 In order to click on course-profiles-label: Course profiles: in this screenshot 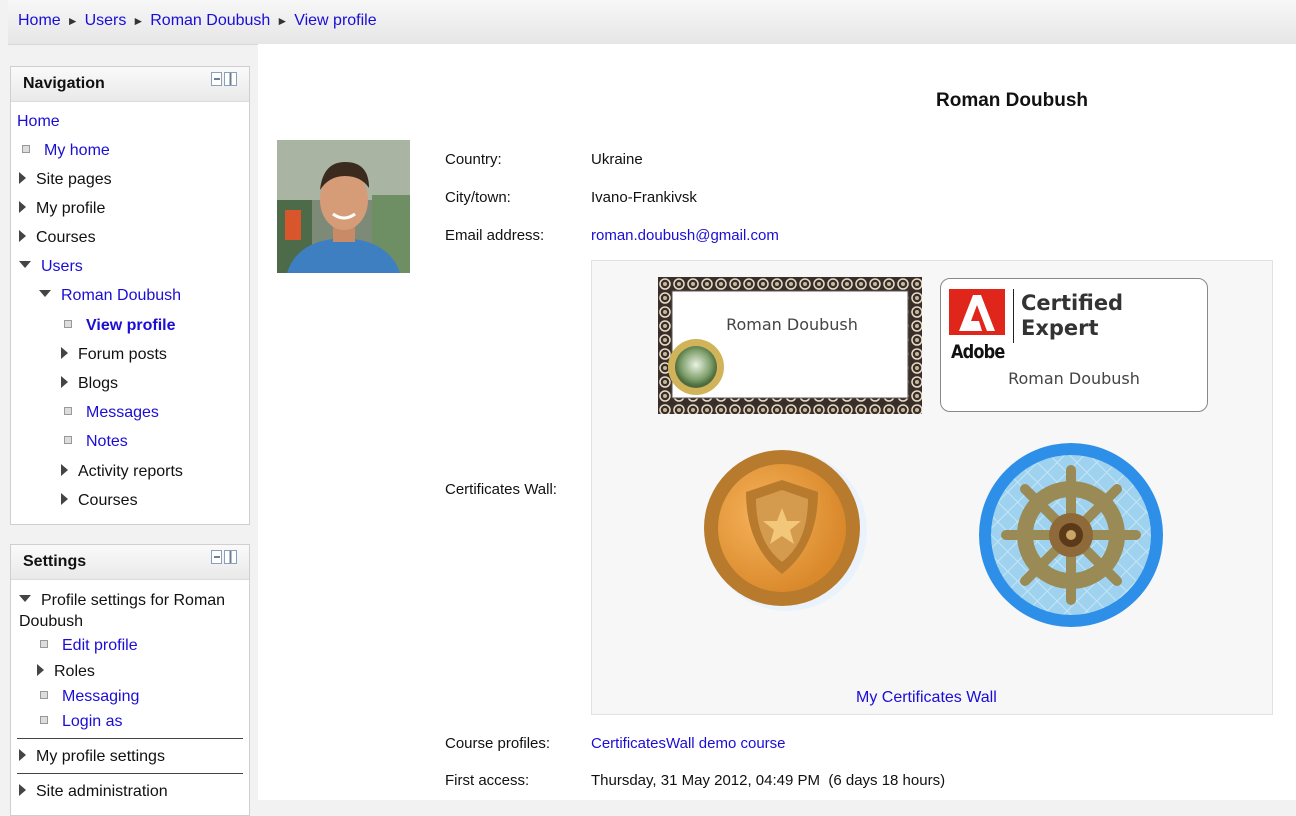, I will do `click(498, 743)`.